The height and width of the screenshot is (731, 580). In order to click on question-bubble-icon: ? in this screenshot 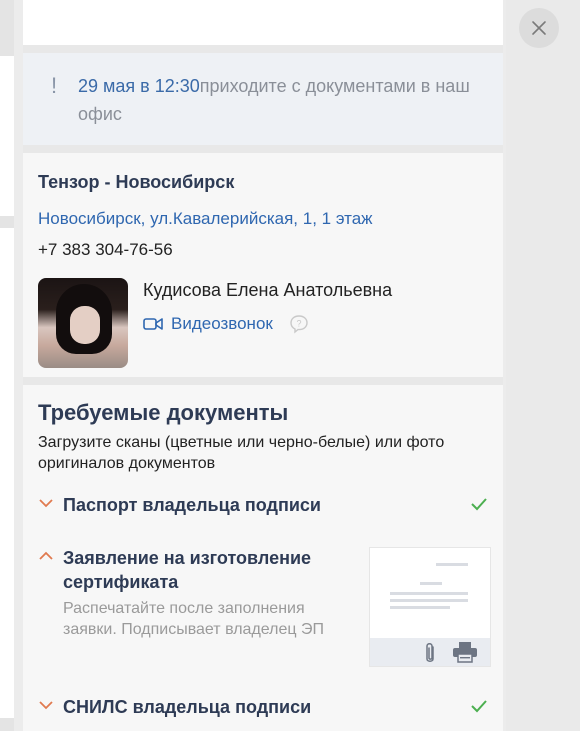, I will do `click(299, 324)`.